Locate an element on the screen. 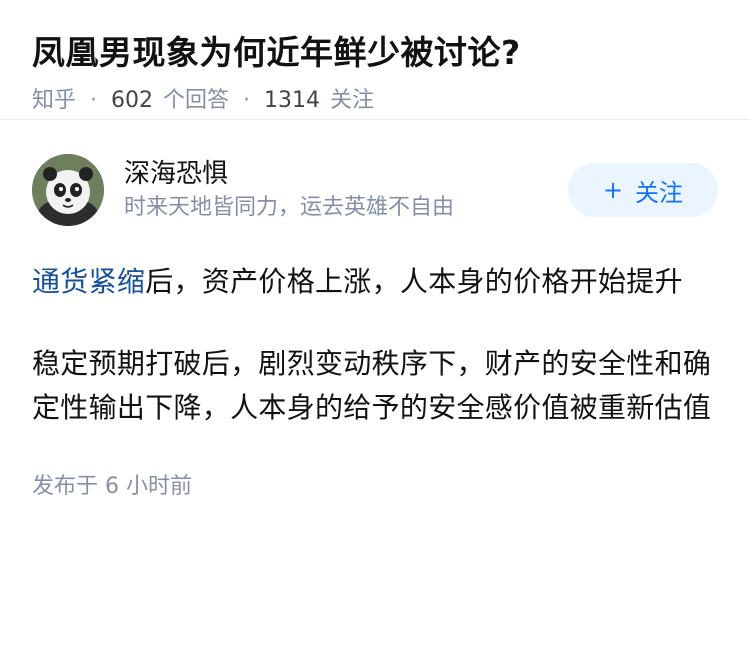  answer-count-label: 个回答 is located at coordinates (196, 101).